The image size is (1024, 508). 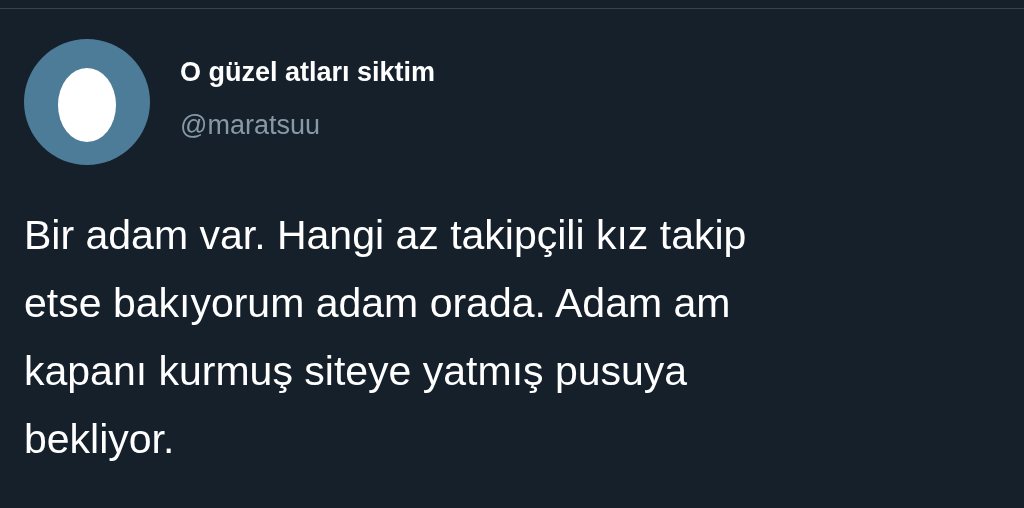 What do you see at coordinates (308, 72) in the screenshot?
I see `display-name: O güzel atları siktim` at bounding box center [308, 72].